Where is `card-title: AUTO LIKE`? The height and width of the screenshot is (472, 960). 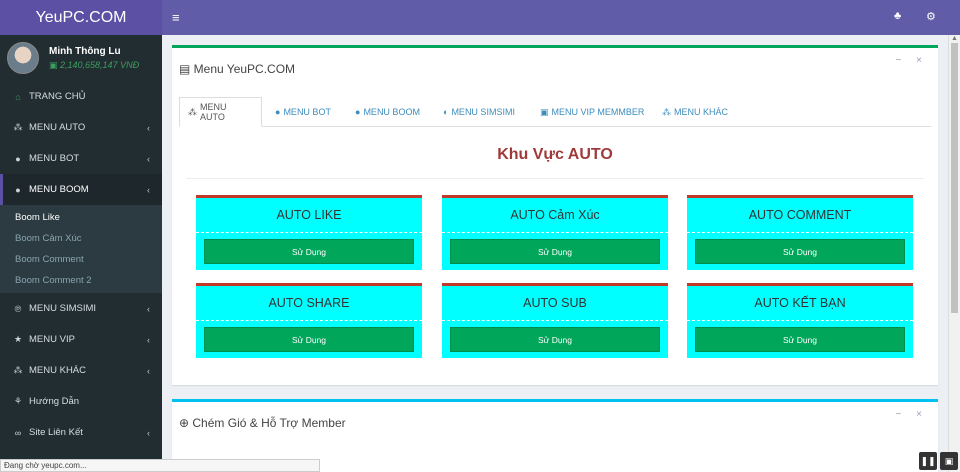 card-title: AUTO LIKE is located at coordinates (309, 215).